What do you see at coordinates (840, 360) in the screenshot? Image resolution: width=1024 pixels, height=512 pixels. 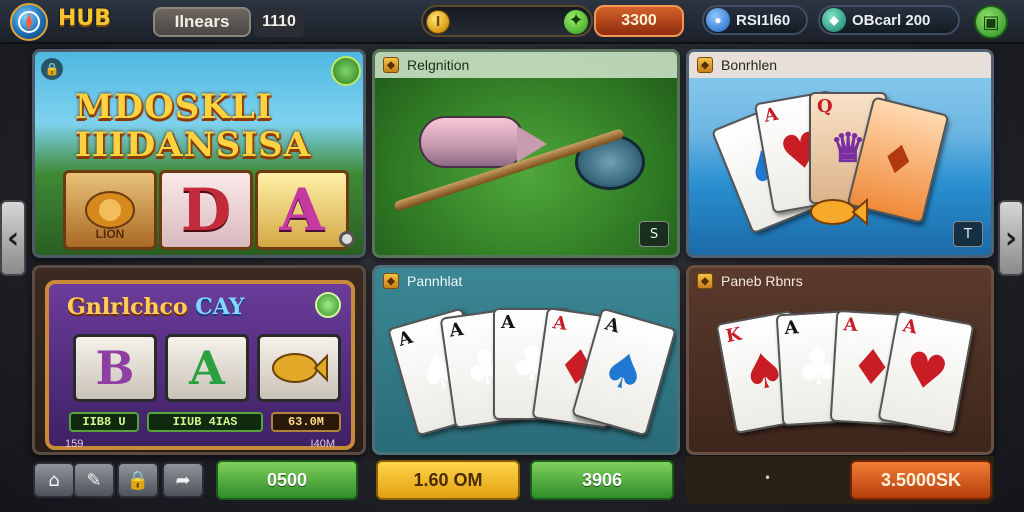 I see `game-tile-paneb-rbnrs: ◆ Paneb Rbnrs K ♠ A ♣ A ♦ A ♥` at bounding box center [840, 360].